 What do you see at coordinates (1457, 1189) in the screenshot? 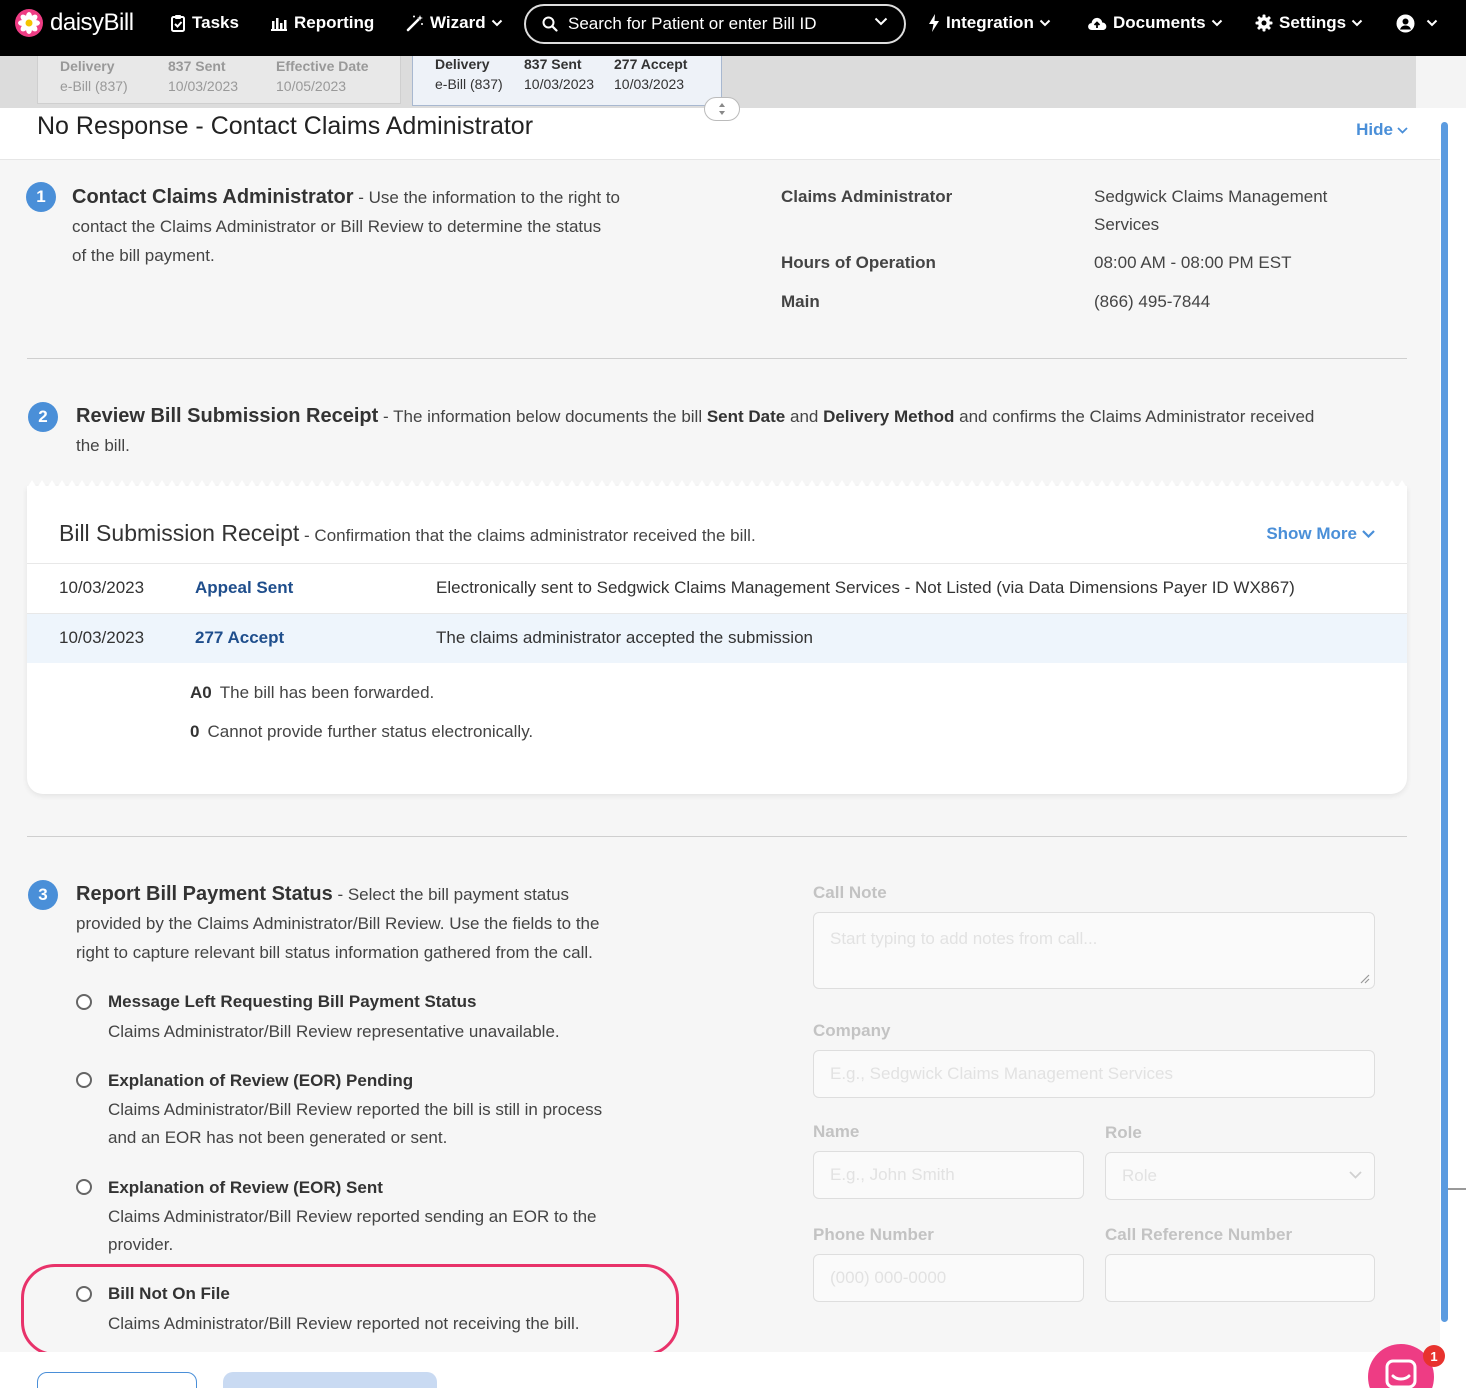
I see `window-edge` at bounding box center [1457, 1189].